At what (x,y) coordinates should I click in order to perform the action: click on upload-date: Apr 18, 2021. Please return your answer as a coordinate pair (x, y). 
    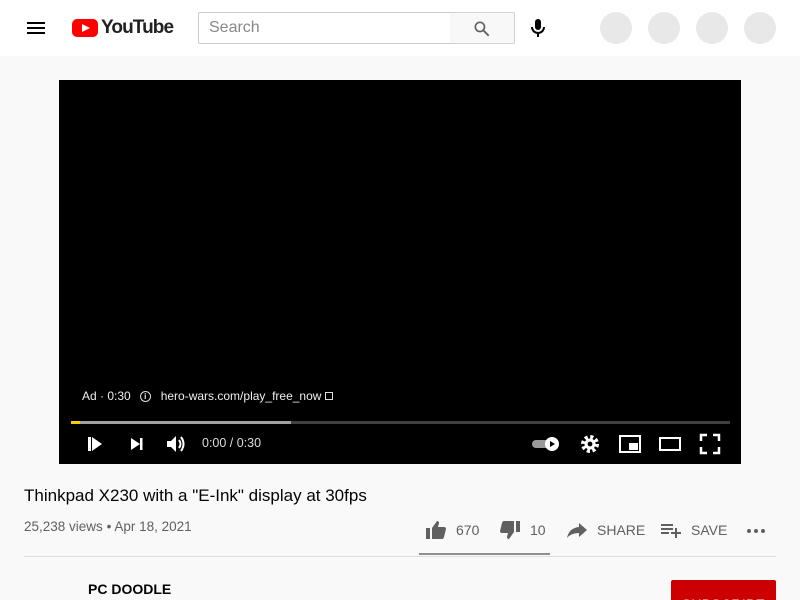
    Looking at the image, I should click on (153, 526).